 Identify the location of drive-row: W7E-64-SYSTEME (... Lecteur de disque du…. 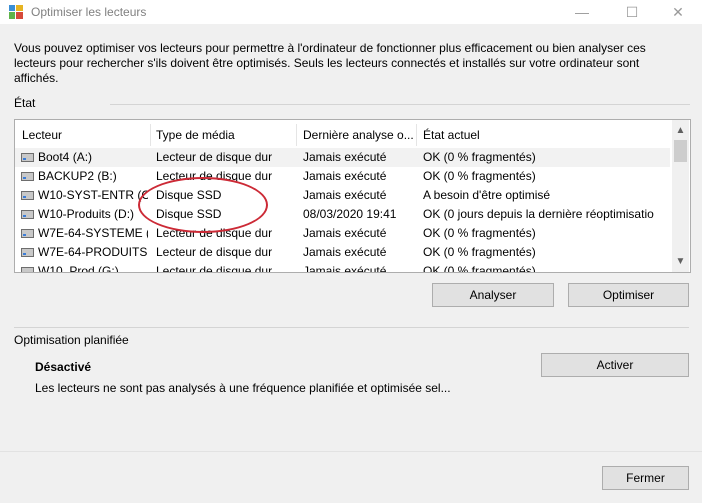
(342, 233).